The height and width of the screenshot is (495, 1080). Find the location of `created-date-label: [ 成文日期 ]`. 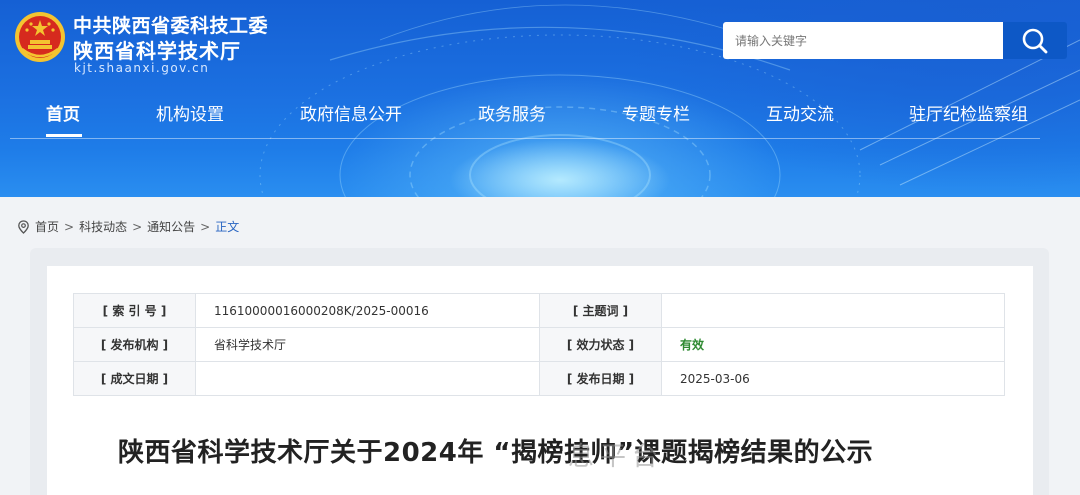

created-date-label: [ 成文日期 ] is located at coordinates (134, 378).